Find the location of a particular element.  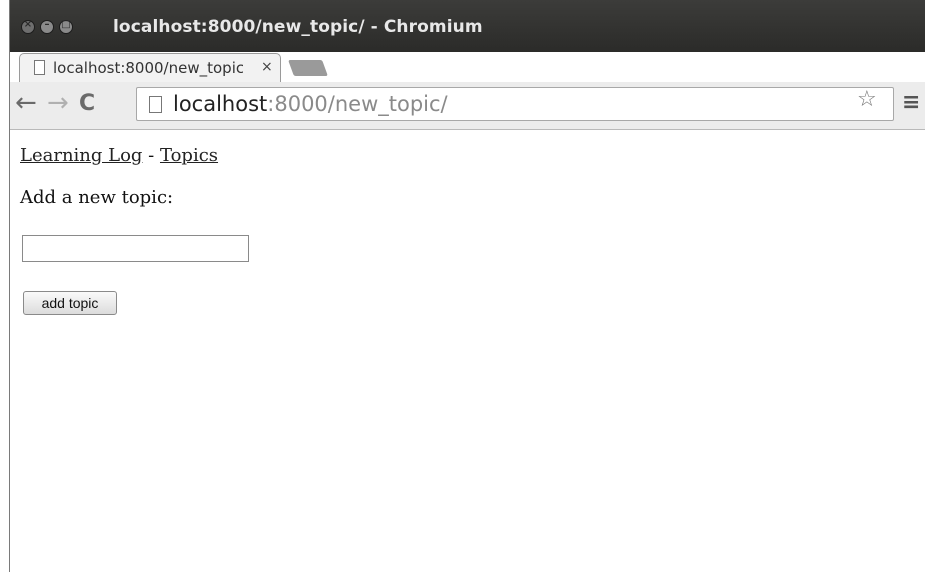

add-topic-button: add topic is located at coordinates (70, 303).